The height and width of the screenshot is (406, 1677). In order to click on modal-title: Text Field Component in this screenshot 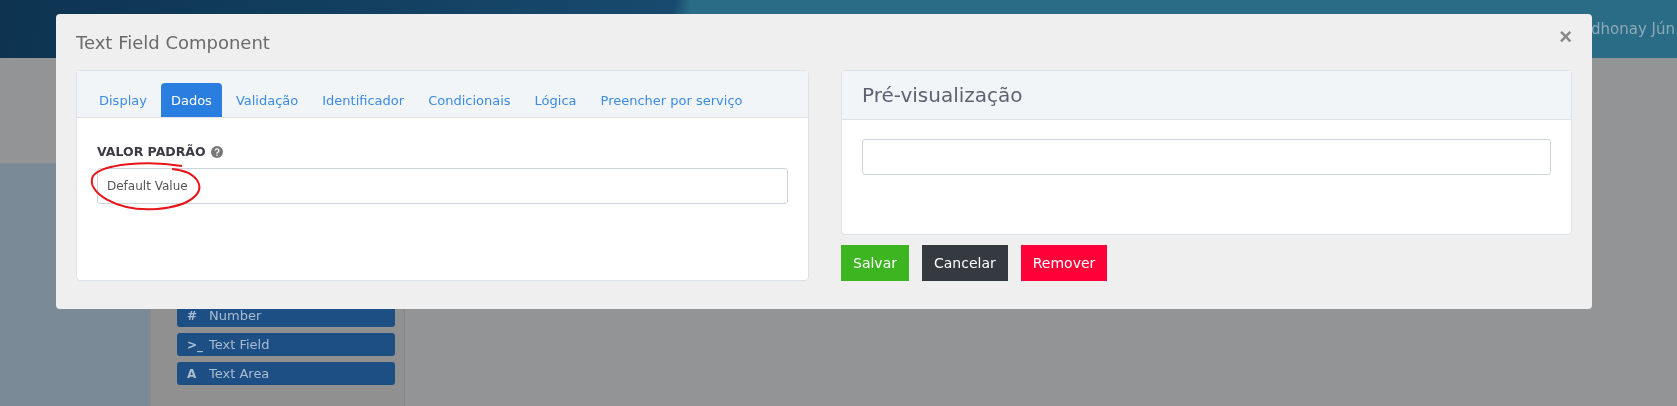, I will do `click(173, 42)`.